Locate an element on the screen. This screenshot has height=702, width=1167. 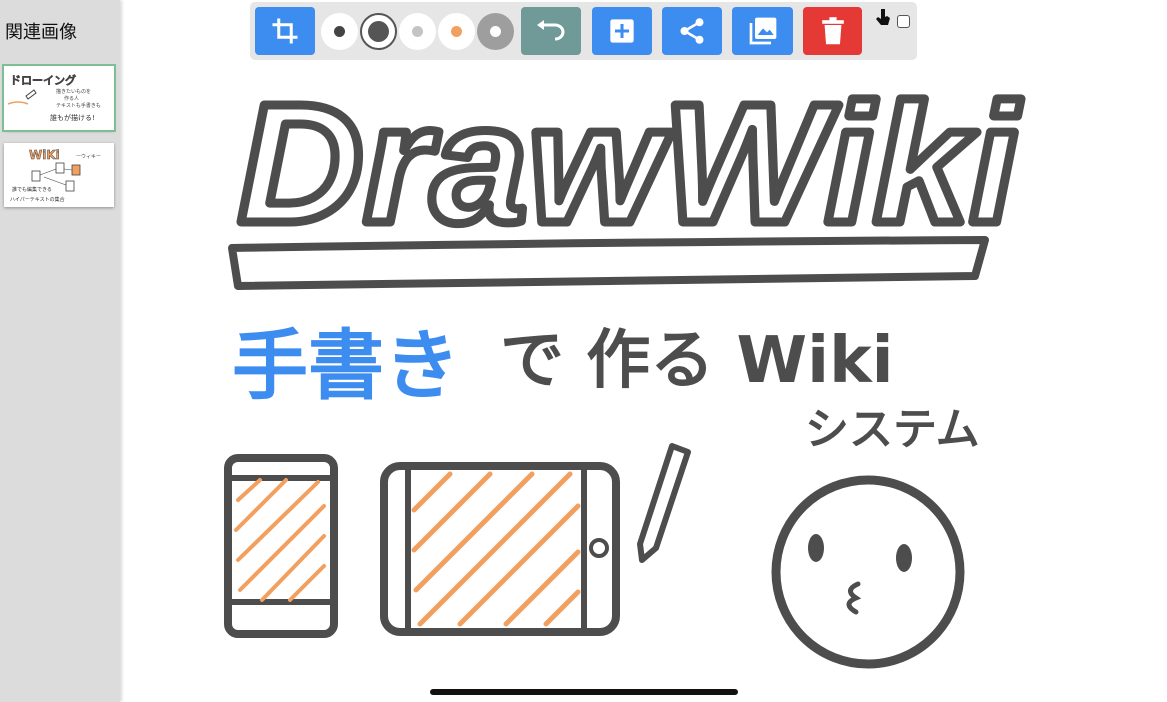
image-icon is located at coordinates (762, 31).